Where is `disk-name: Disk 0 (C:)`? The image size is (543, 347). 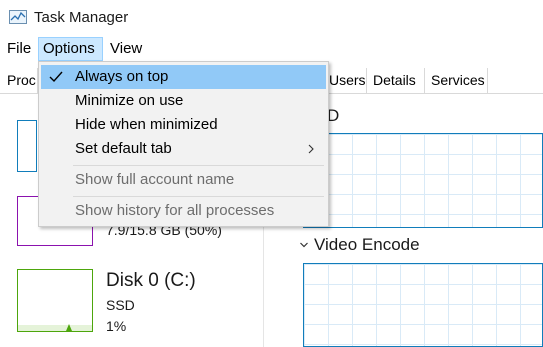 disk-name: Disk 0 (C:) is located at coordinates (151, 280).